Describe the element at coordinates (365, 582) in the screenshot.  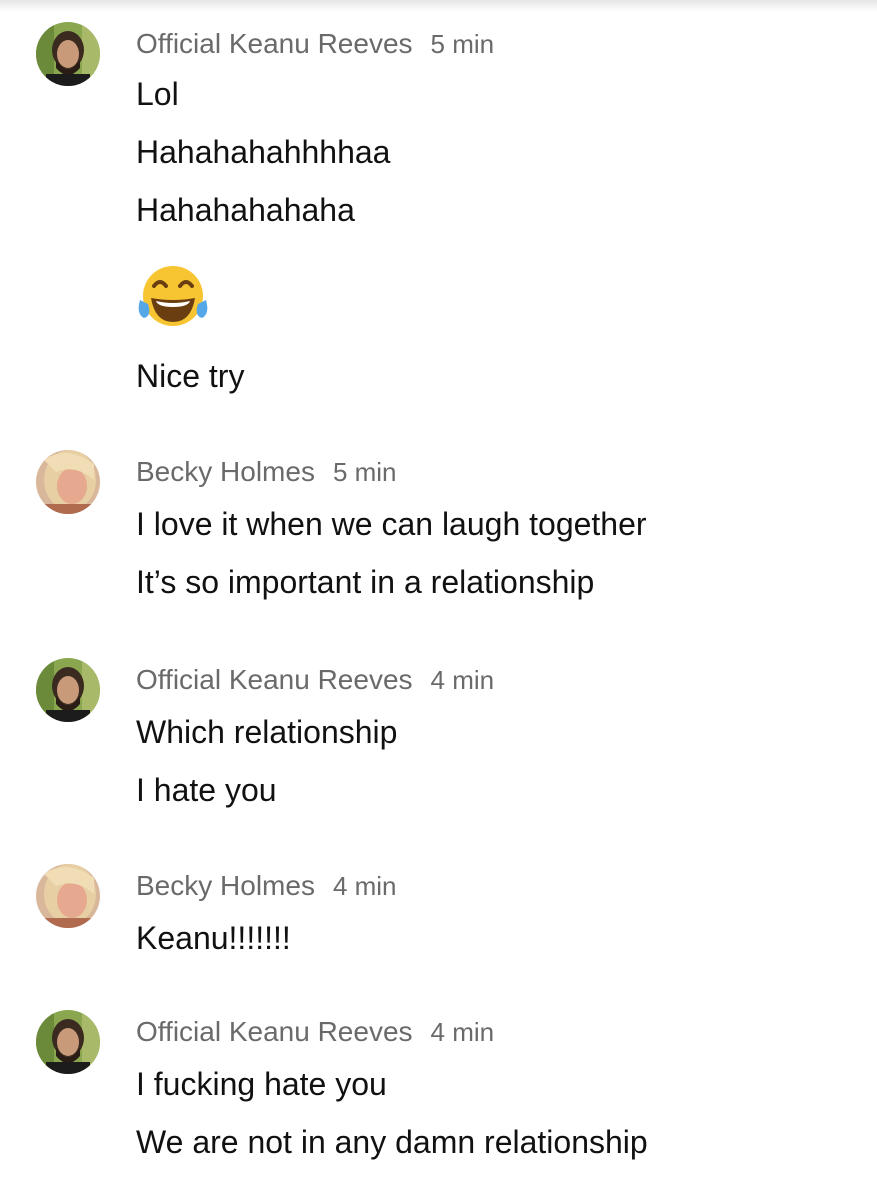
I see `message-text: It’s so important in a relationship` at that location.